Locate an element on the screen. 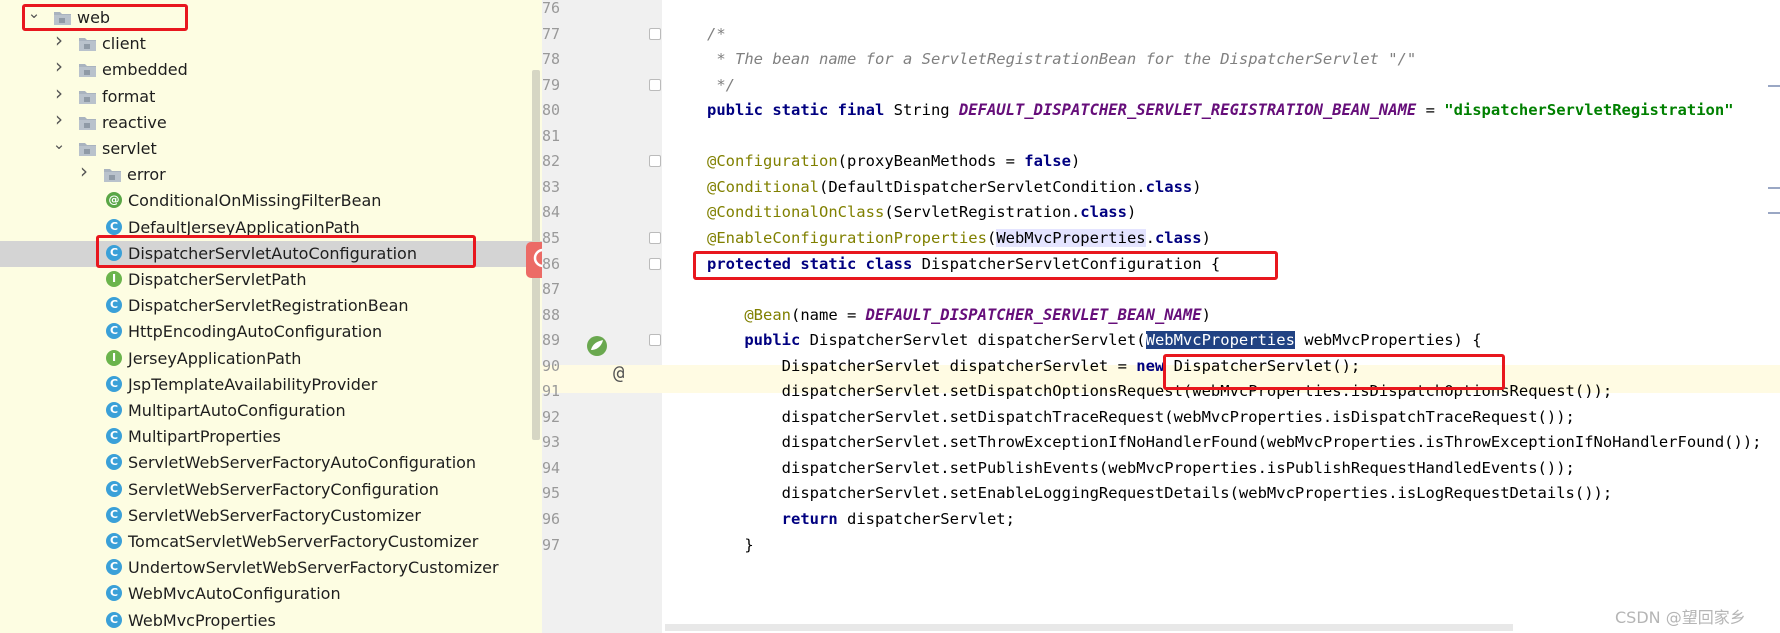 The height and width of the screenshot is (633, 1780). tree-item-label: client is located at coordinates (124, 44).